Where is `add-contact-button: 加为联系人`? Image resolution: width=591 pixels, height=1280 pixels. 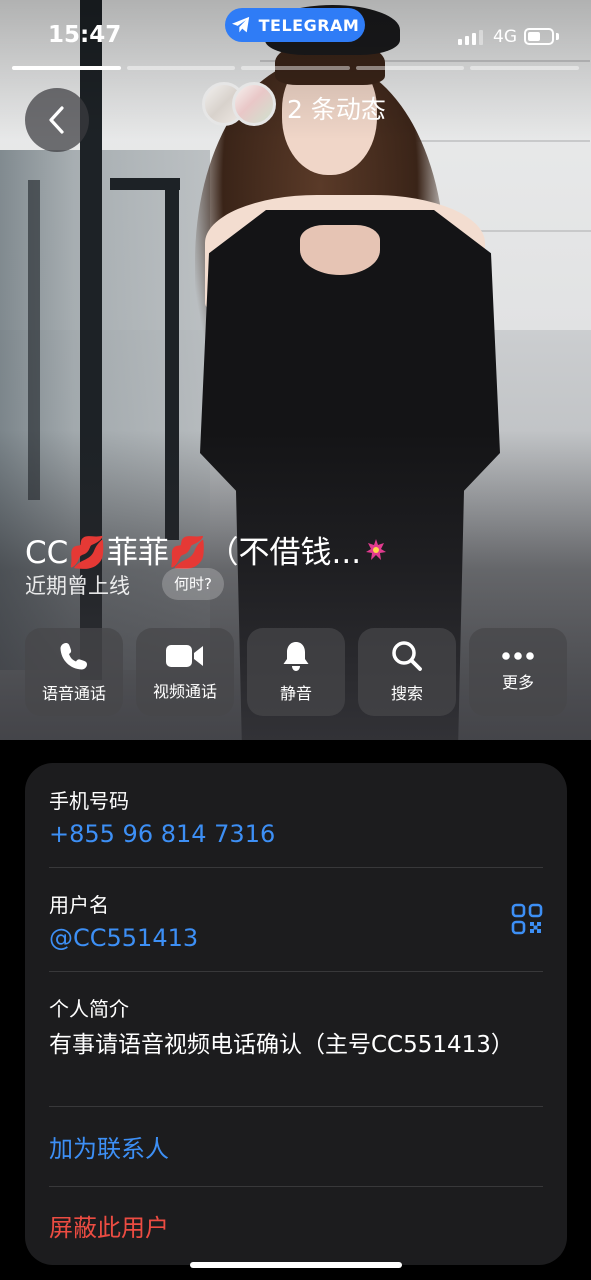 add-contact-button: 加为联系人 is located at coordinates (296, 1146).